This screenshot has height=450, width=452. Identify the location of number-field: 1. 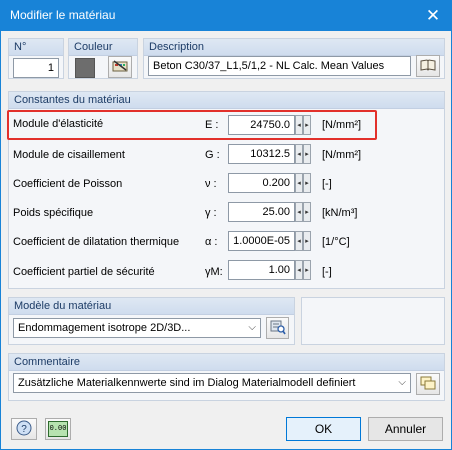
(36, 68).